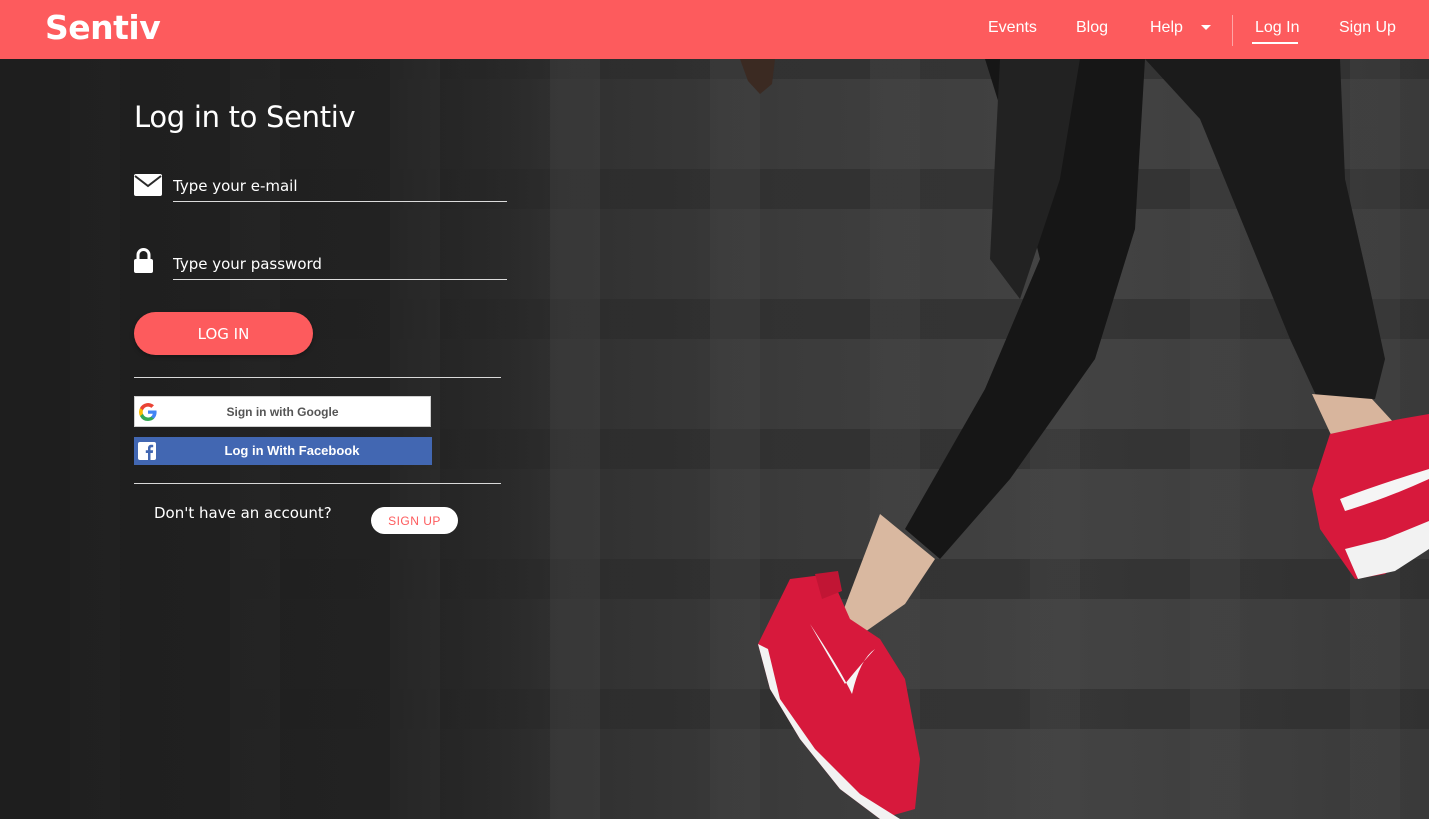 The image size is (1429, 819). What do you see at coordinates (143, 260) in the screenshot?
I see `lock-icon` at bounding box center [143, 260].